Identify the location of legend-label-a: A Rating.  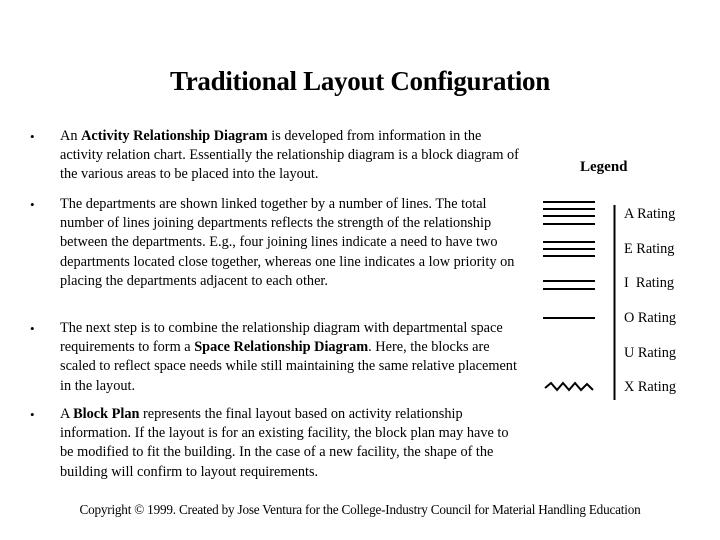
(650, 214).